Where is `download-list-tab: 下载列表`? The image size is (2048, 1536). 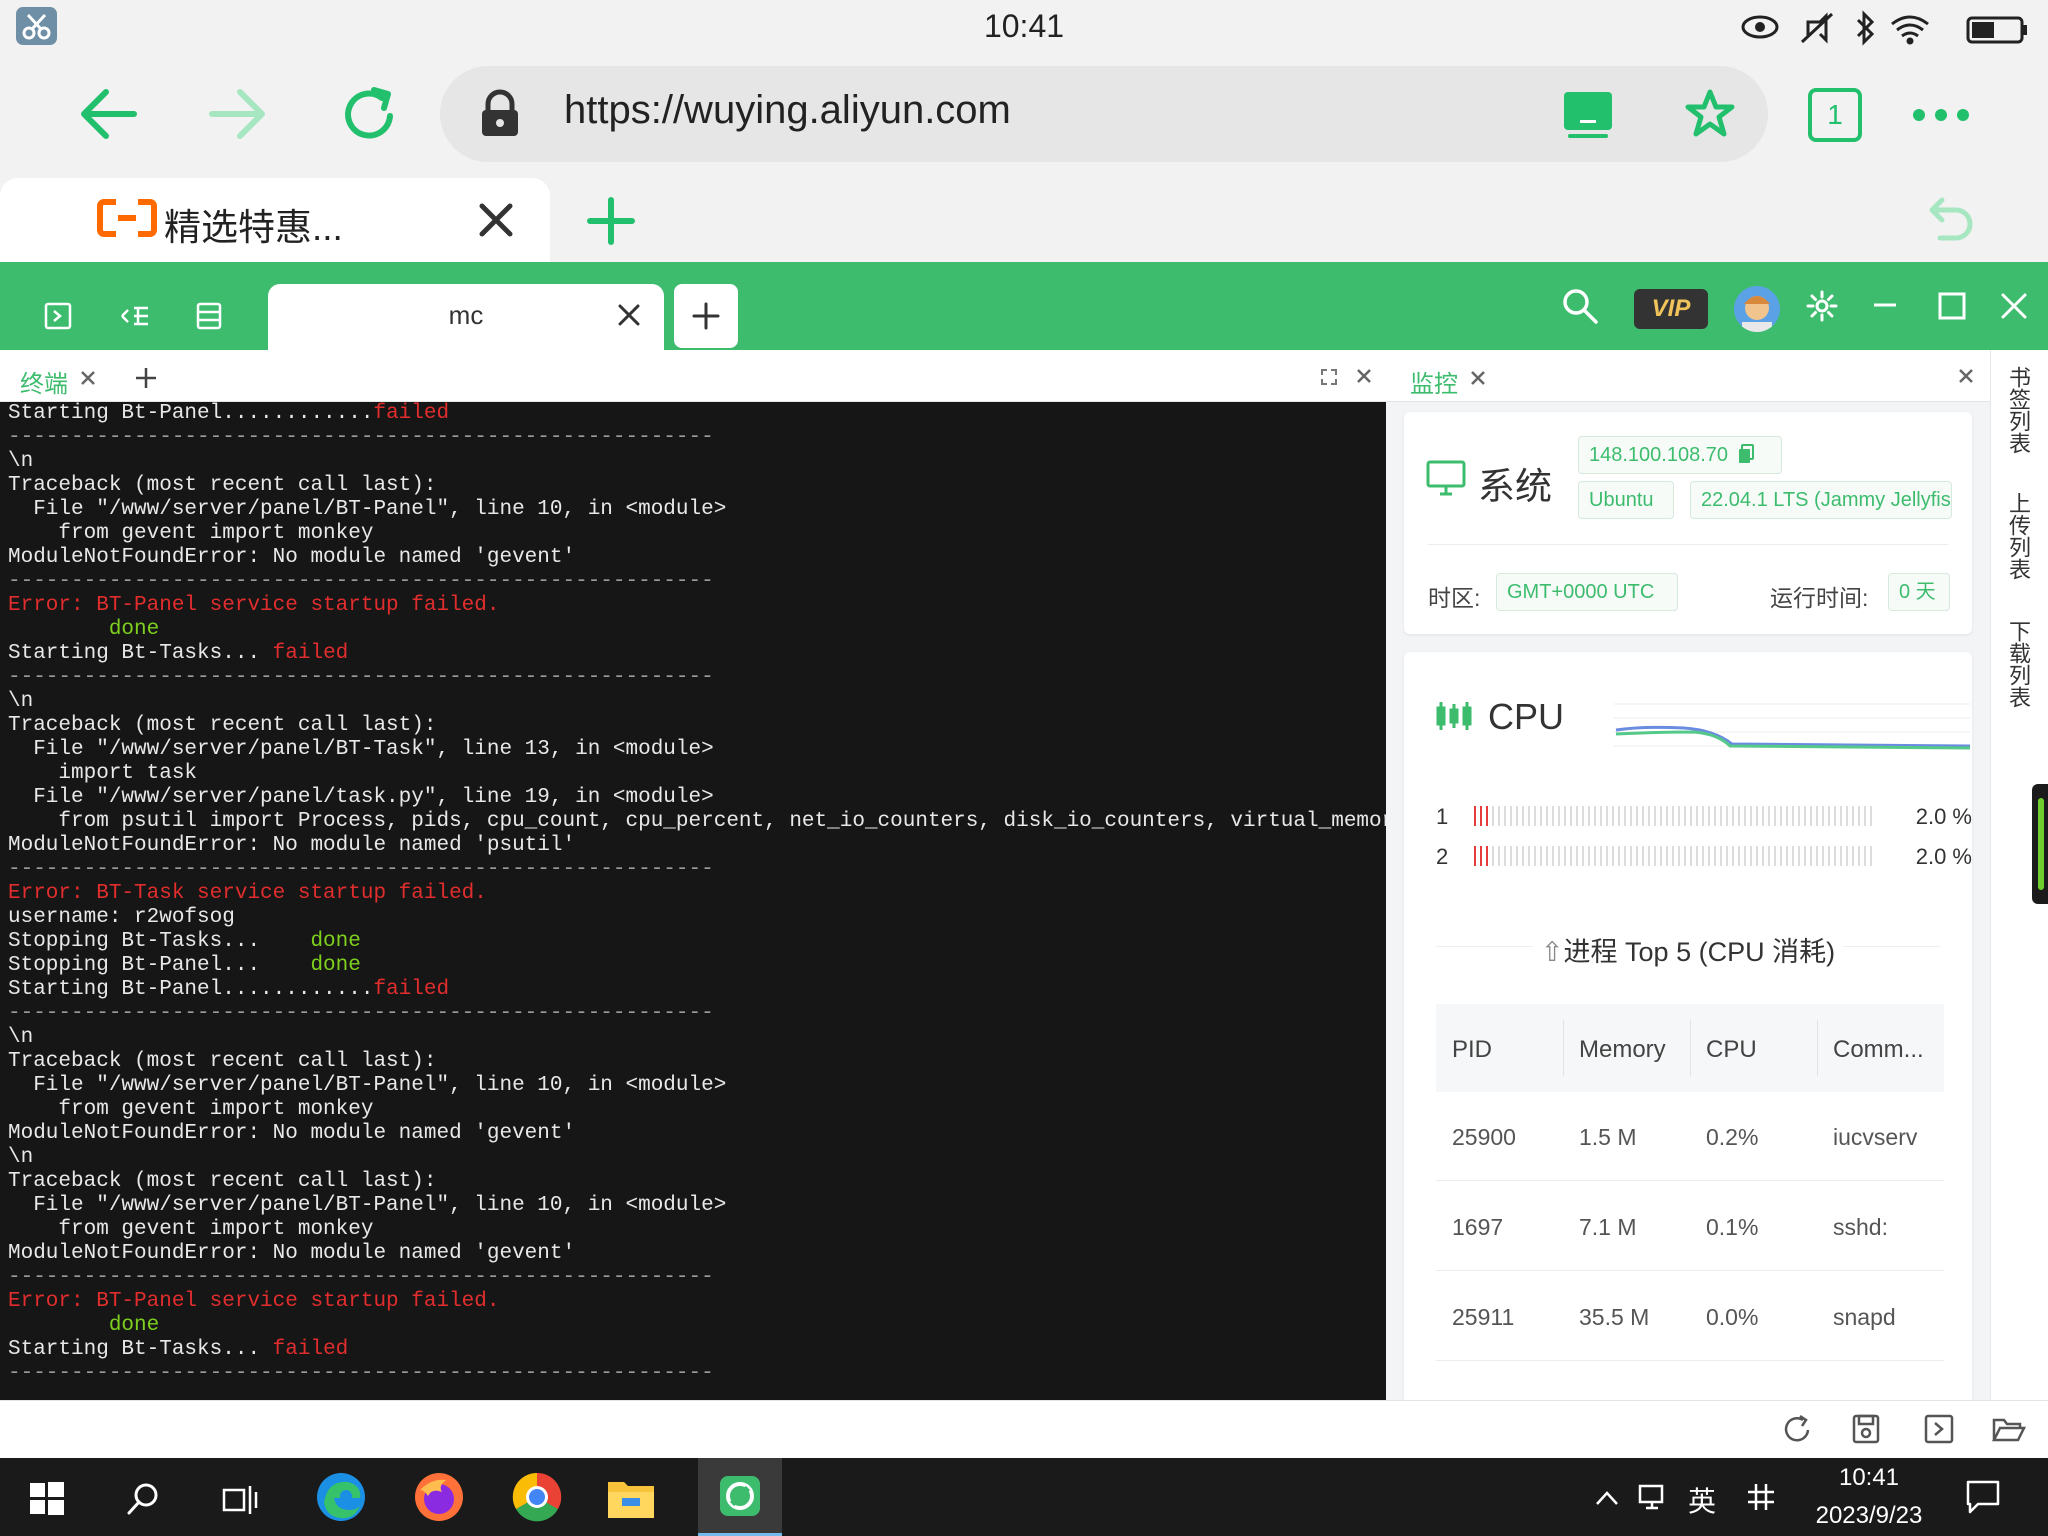
download-list-tab: 下载列表 is located at coordinates (2019, 664).